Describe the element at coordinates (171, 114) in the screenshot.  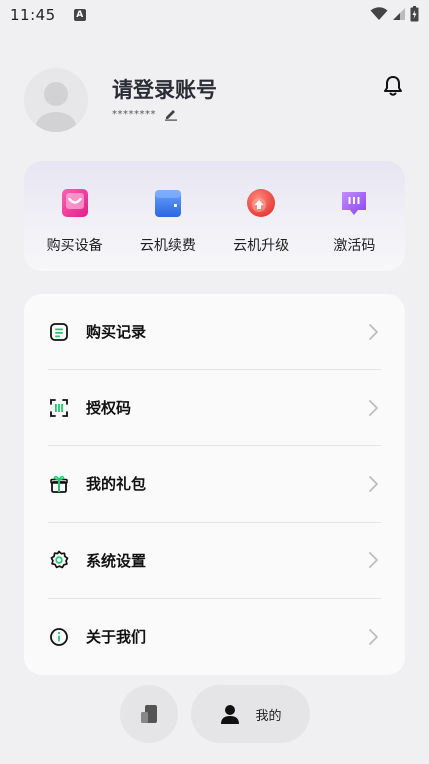
I see `edit-icon` at that location.